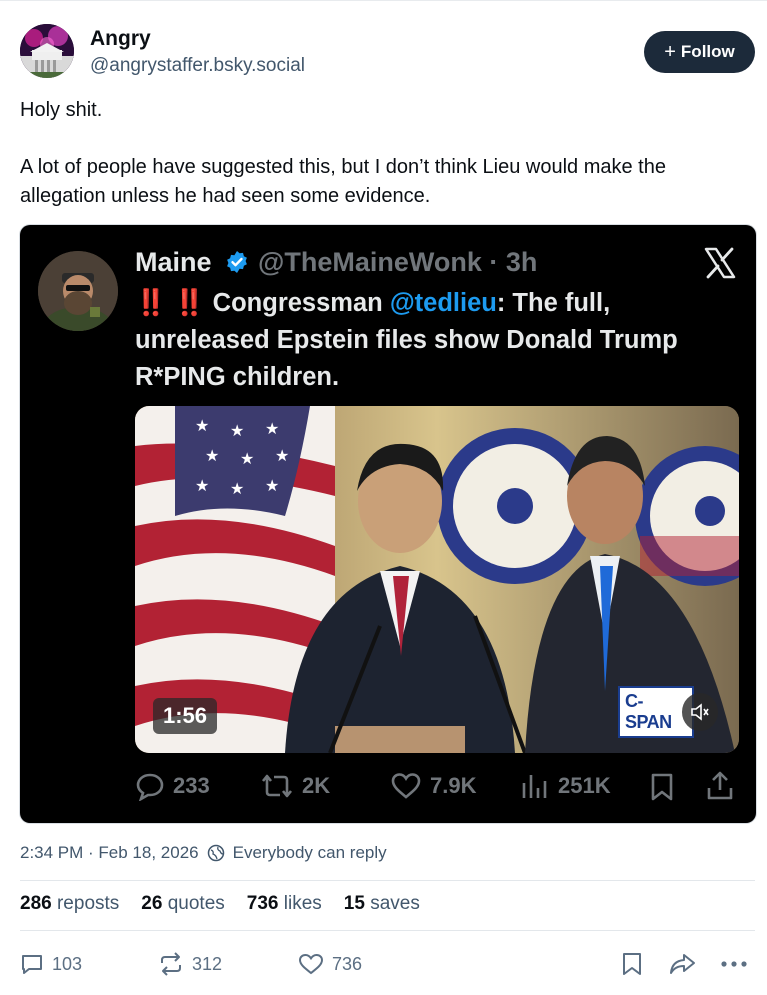 This screenshot has width=767, height=995. I want to click on author-avatar, so click(47, 51).